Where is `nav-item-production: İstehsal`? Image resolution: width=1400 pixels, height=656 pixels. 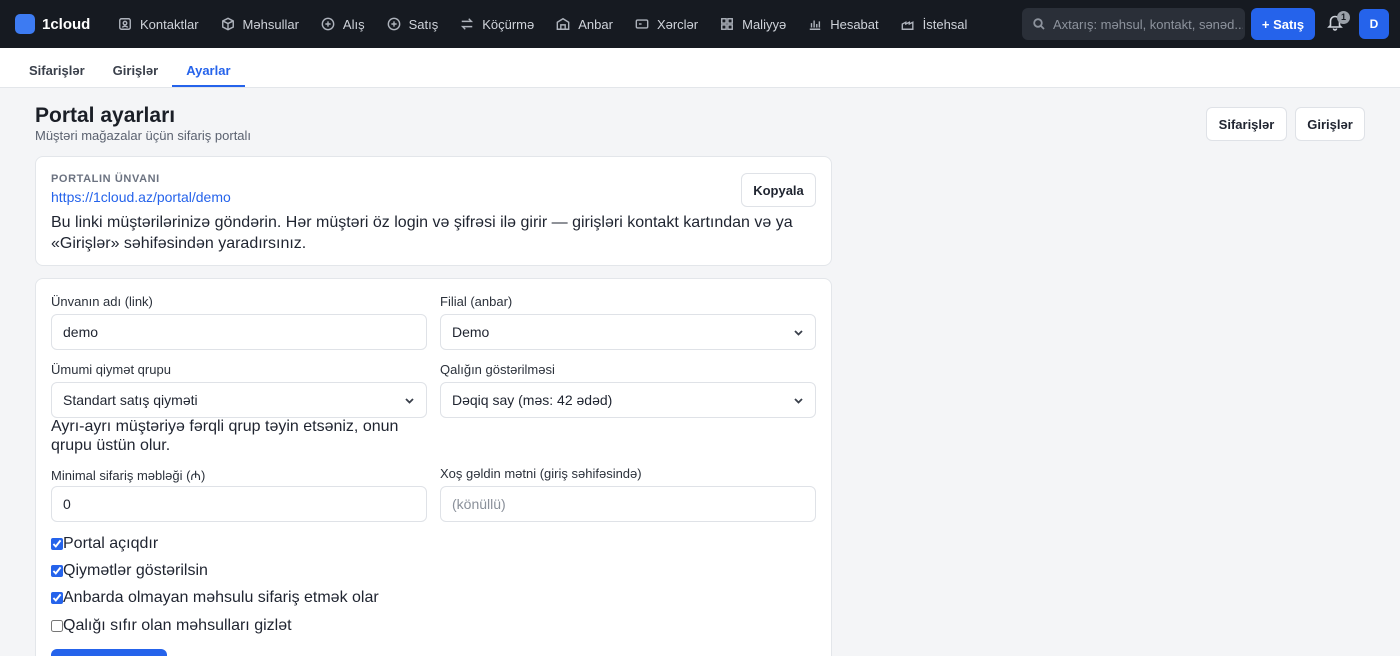 nav-item-production: İstehsal is located at coordinates (934, 24).